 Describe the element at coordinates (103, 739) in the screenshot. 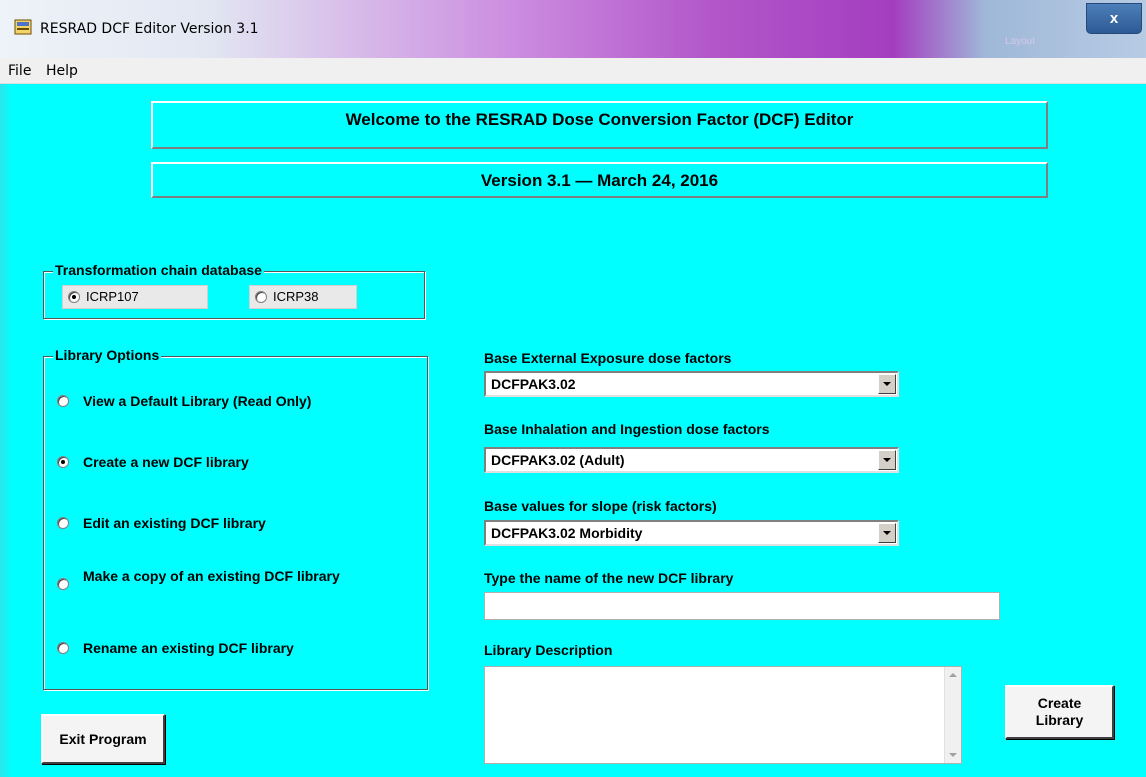

I see `exit-program-button: Exit Program` at that location.